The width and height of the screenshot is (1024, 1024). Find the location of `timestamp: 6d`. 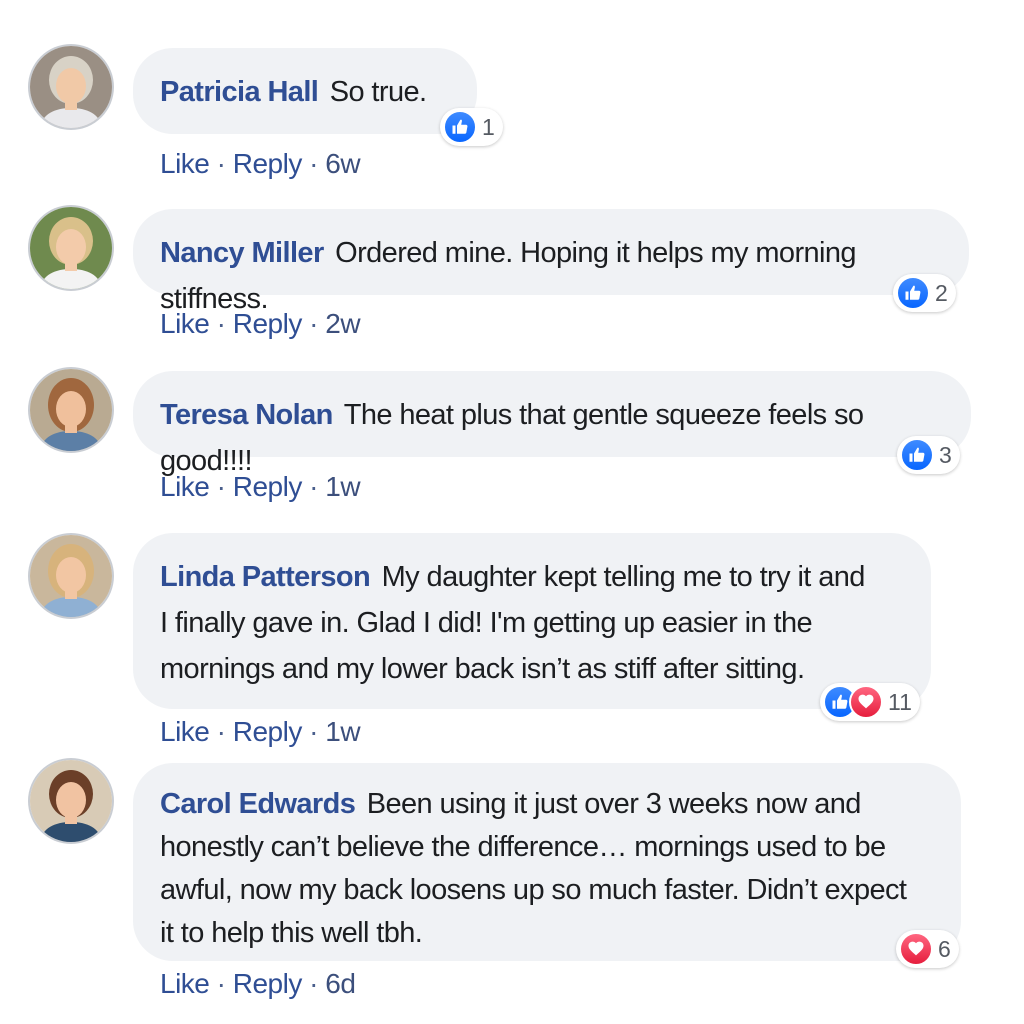

timestamp: 6d is located at coordinates (340, 983).